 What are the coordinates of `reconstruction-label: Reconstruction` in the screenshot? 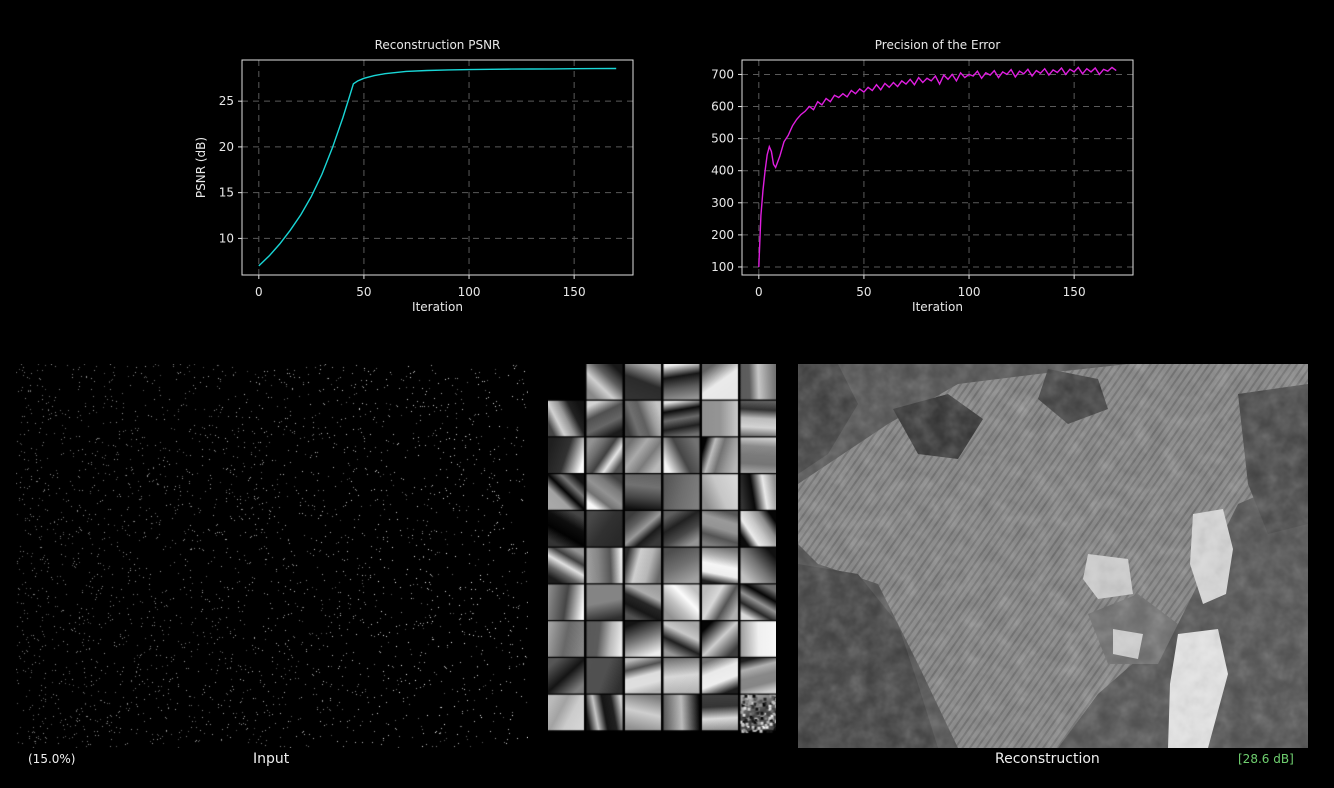 It's located at (1047, 759).